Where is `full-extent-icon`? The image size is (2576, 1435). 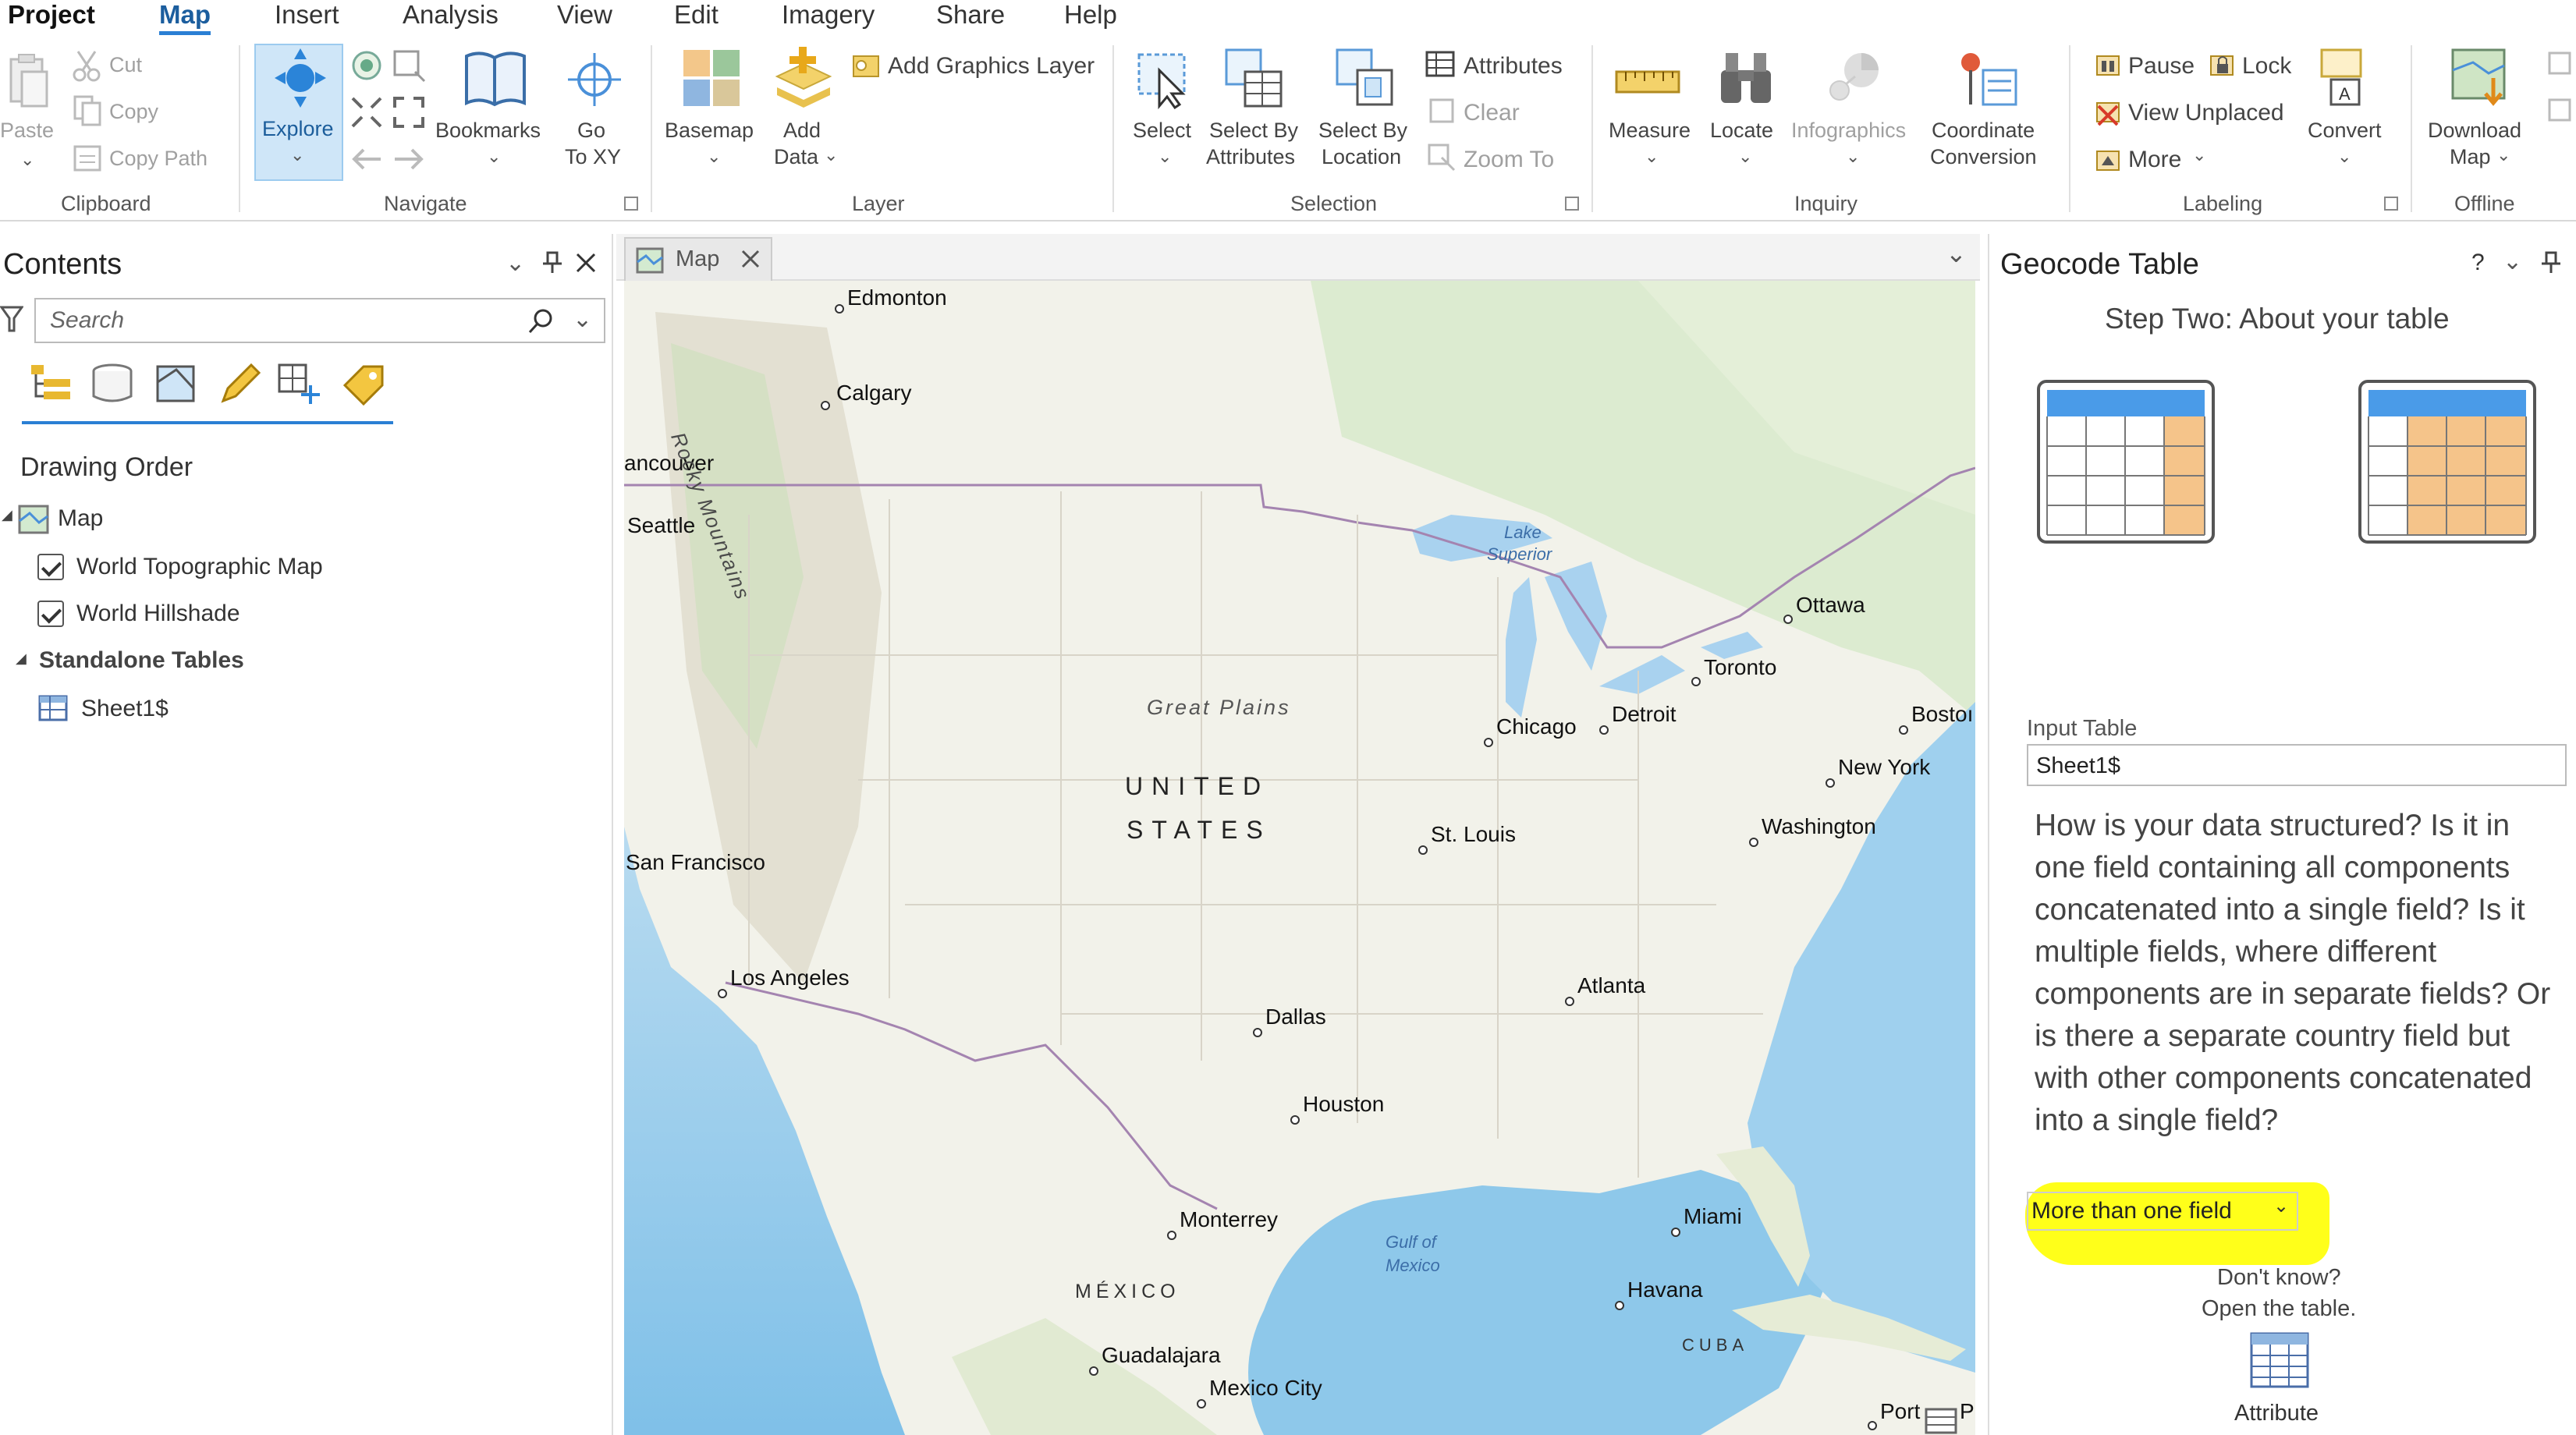
full-extent-icon is located at coordinates (366, 65).